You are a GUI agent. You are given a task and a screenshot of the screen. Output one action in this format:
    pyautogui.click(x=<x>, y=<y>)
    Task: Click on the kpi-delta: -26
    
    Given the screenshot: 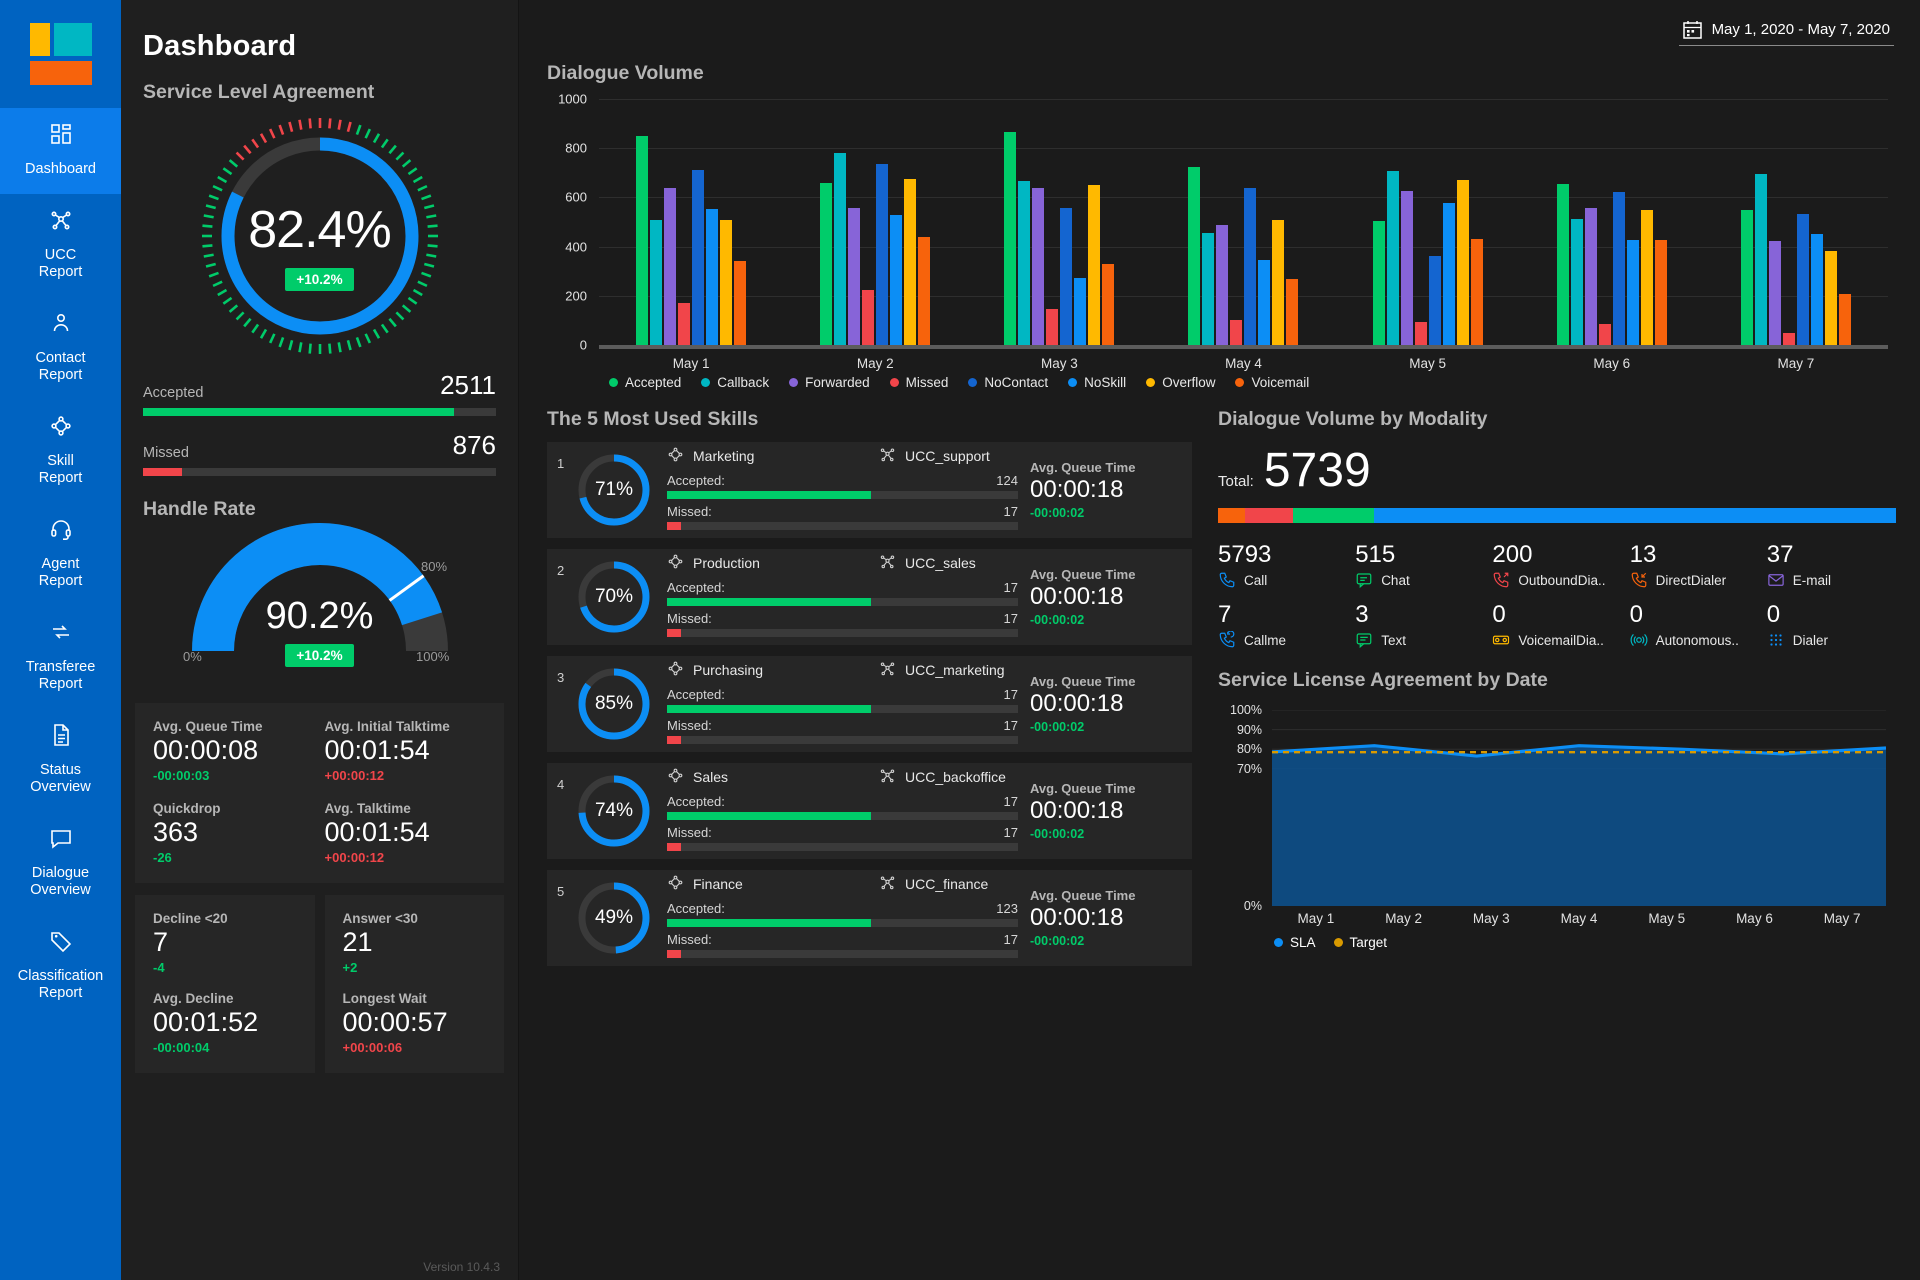 What is the action you would take?
    pyautogui.click(x=162, y=857)
    